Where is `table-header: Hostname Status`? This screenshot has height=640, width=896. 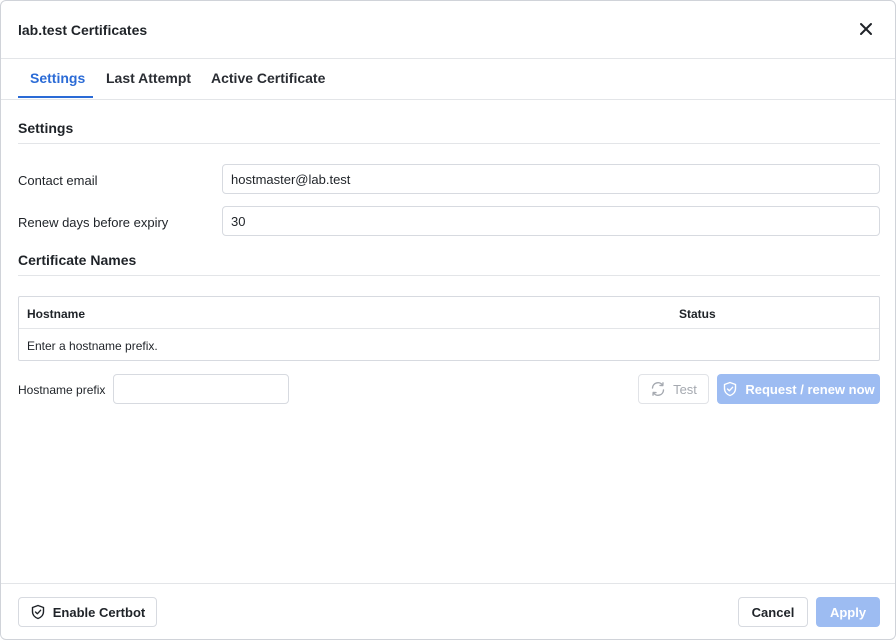 table-header: Hostname Status is located at coordinates (449, 313).